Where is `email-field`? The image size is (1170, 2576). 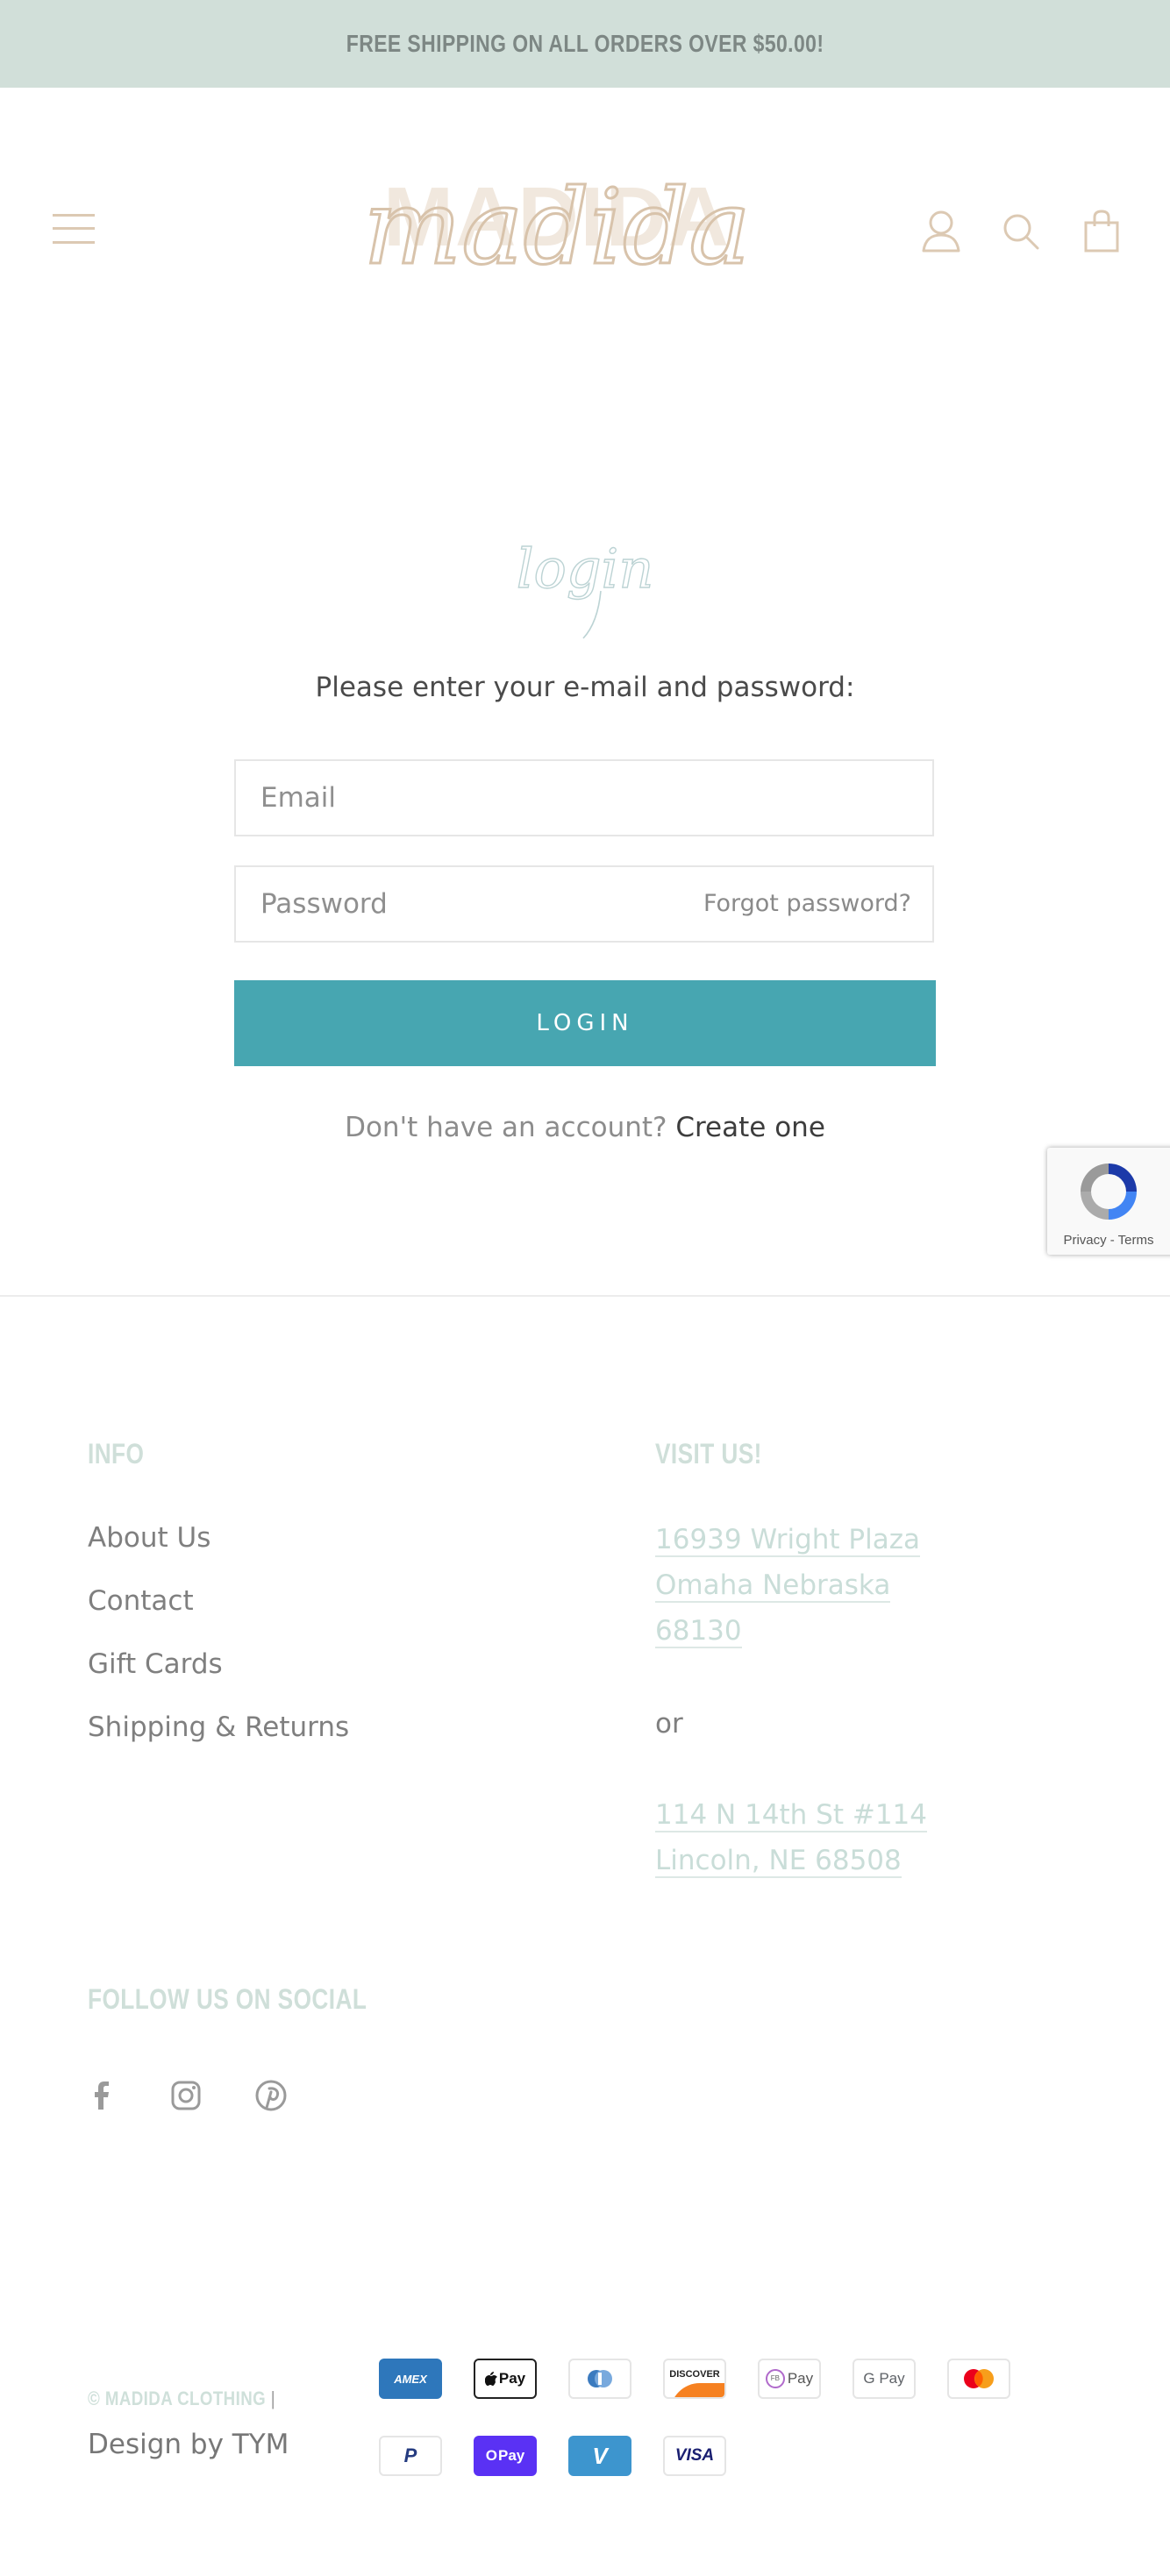
email-field is located at coordinates (584, 797).